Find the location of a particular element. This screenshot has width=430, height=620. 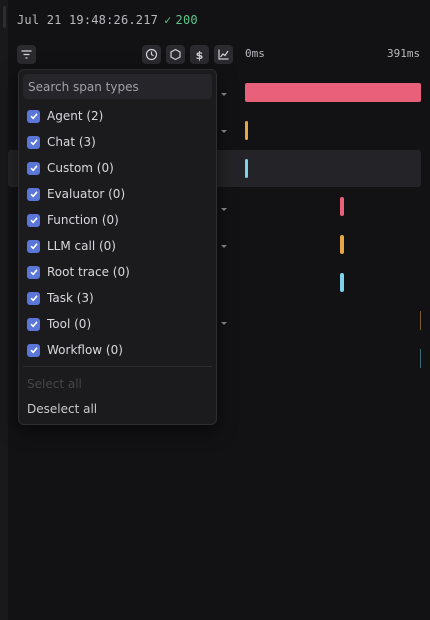

chart-icon is located at coordinates (223, 54).